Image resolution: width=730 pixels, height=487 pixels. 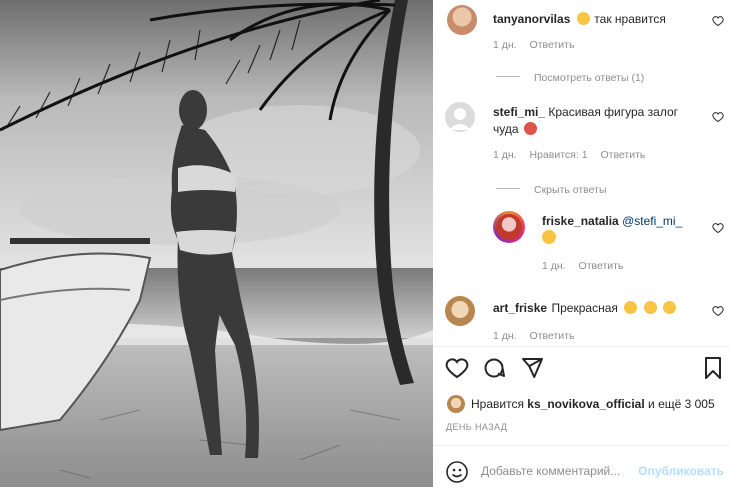 What do you see at coordinates (532, 368) in the screenshot?
I see `share-icon` at bounding box center [532, 368].